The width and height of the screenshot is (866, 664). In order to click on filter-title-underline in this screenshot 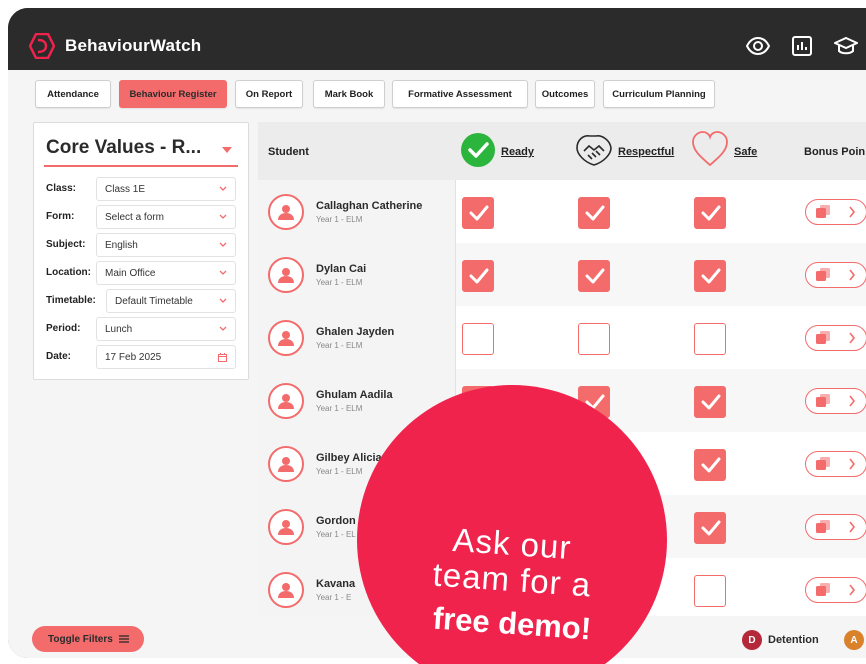, I will do `click(141, 166)`.